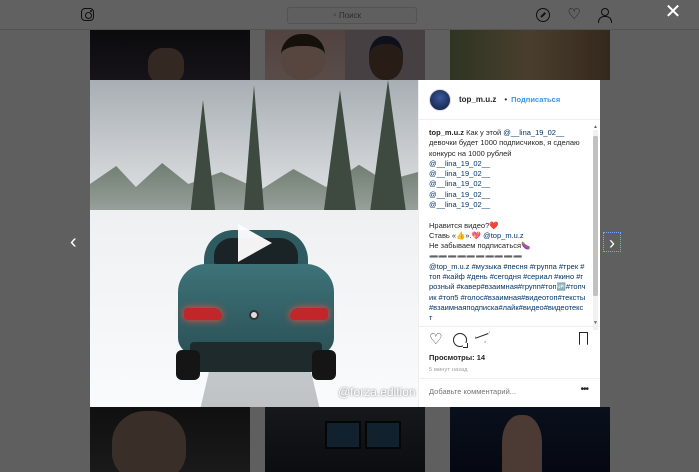 Image resolution: width=699 pixels, height=472 pixels. Describe the element at coordinates (535, 99) in the screenshot. I see `follow-button: Подписаться` at that location.